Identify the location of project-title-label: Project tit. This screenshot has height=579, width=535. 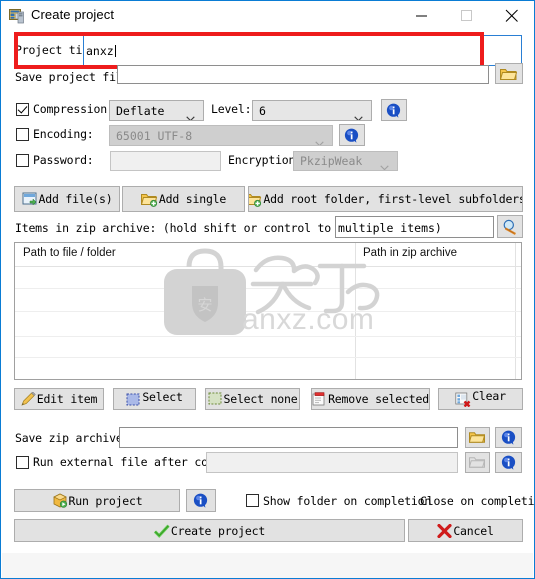
(52, 50).